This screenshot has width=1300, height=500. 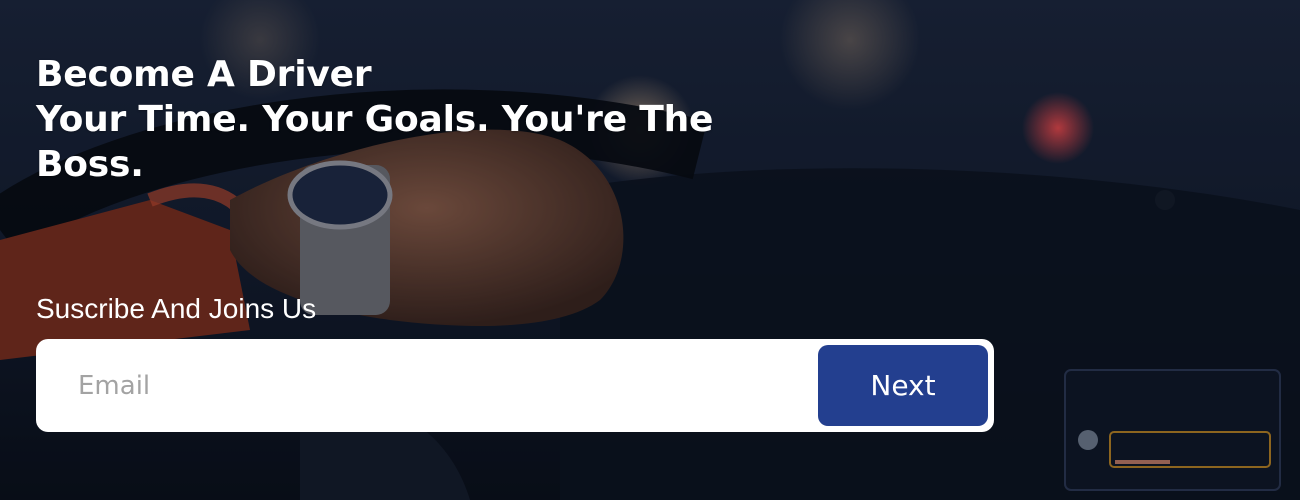 I want to click on email-signup-form: Next, so click(x=515, y=385).